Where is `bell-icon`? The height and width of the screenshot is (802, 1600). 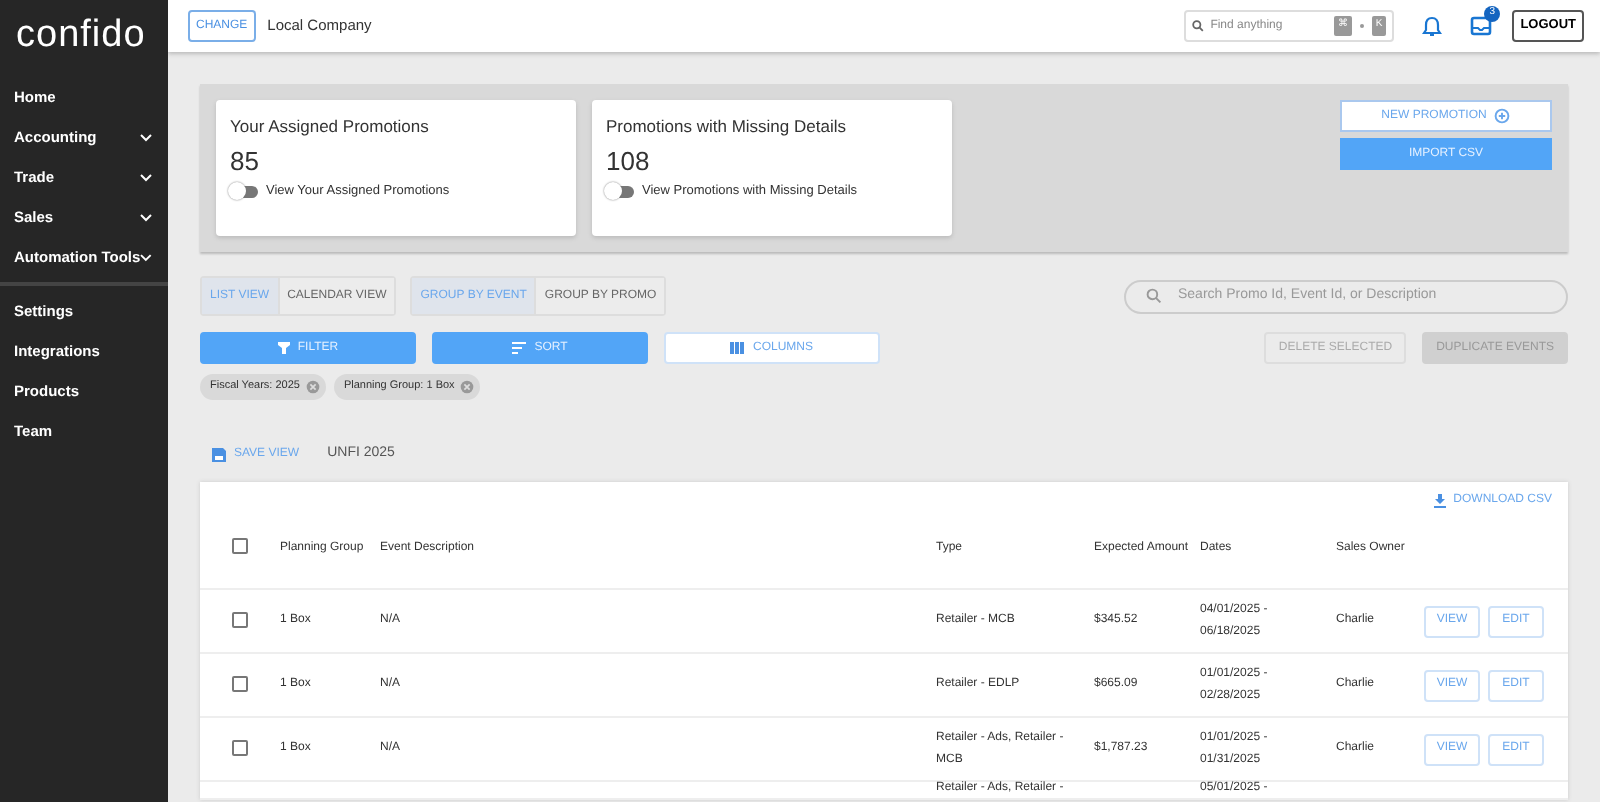 bell-icon is located at coordinates (1432, 26).